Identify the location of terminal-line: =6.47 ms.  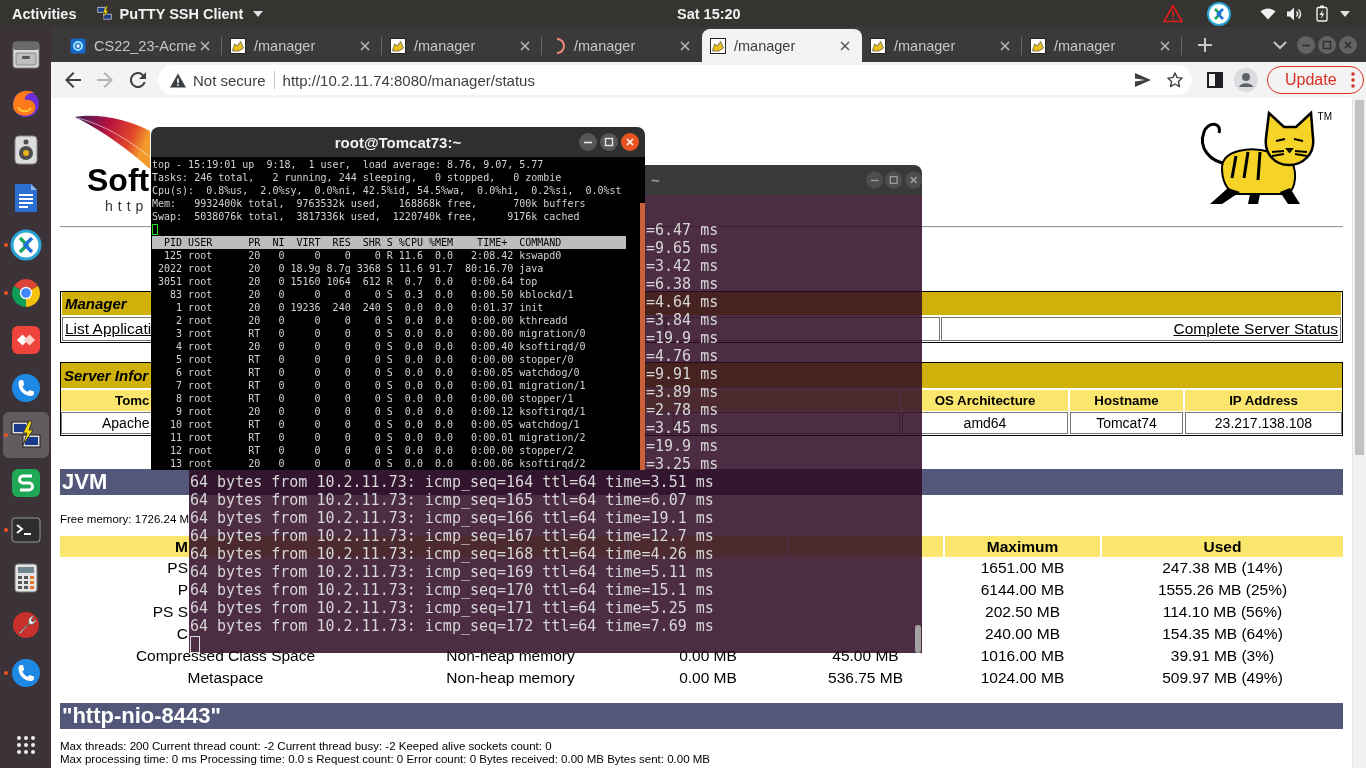
(682, 230).